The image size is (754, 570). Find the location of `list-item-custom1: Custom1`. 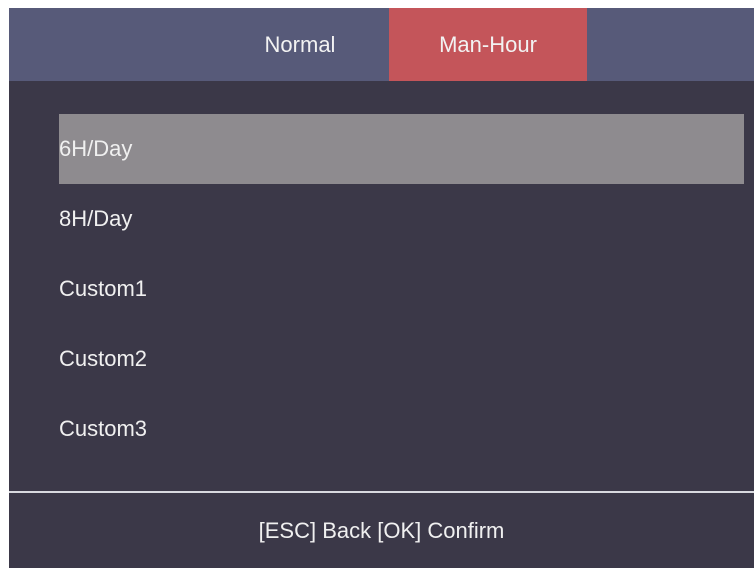

list-item-custom1: Custom1 is located at coordinates (401, 289).